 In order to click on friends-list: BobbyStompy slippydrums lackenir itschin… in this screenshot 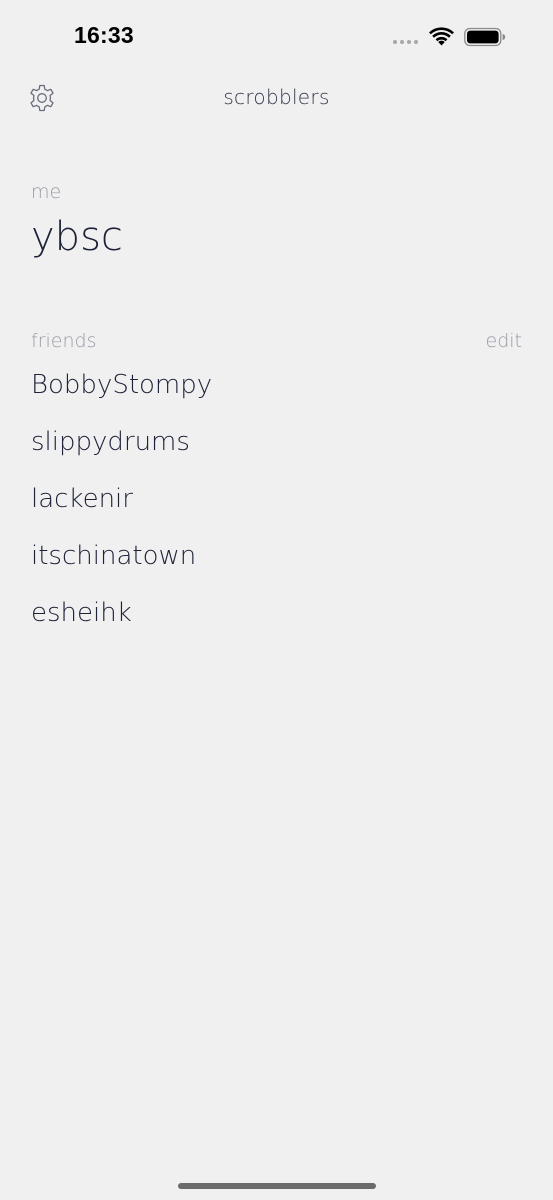, I will do `click(121, 508)`.